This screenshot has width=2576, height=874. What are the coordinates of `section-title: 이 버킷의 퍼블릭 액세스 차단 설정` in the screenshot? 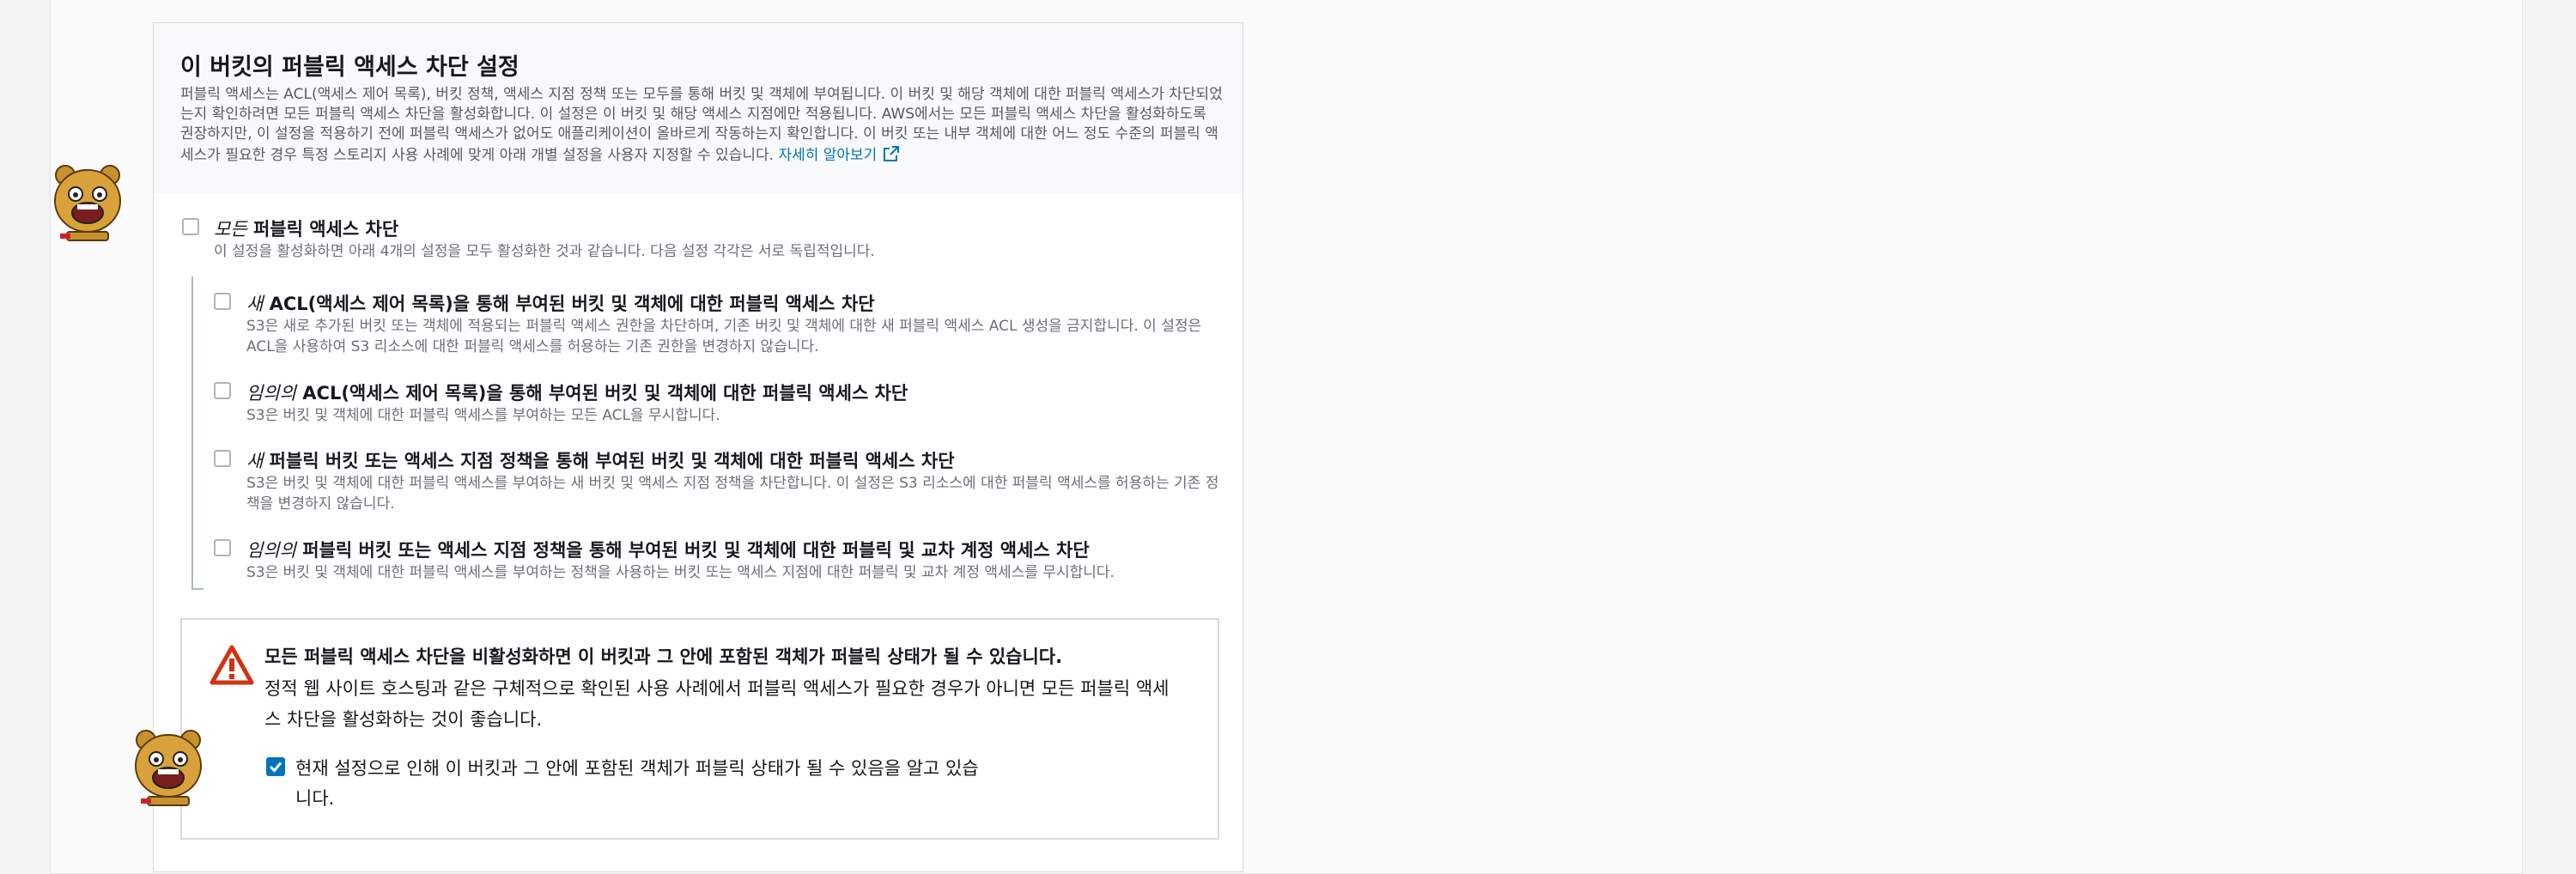 It's located at (349, 67).